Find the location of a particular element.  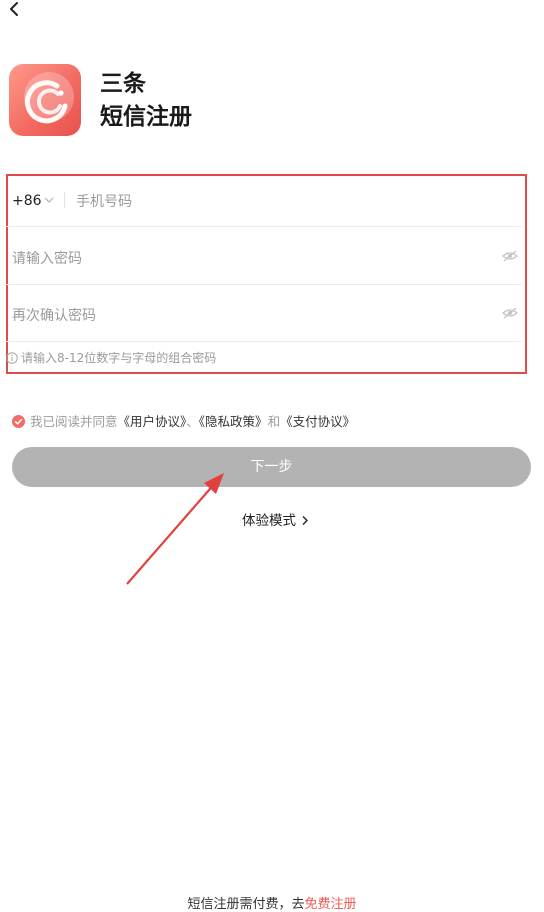

info-icon is located at coordinates (12, 358).